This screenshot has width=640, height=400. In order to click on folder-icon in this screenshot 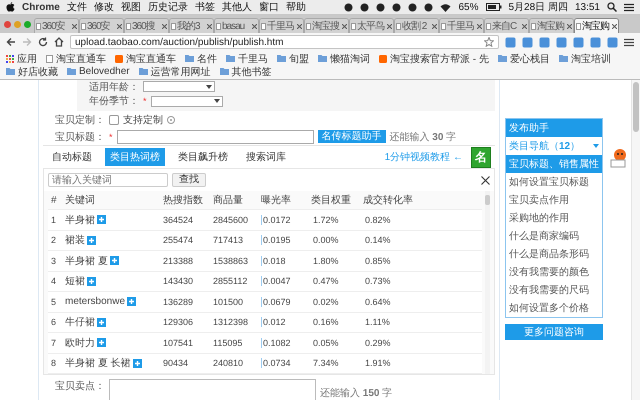, I will do `click(143, 71)`.